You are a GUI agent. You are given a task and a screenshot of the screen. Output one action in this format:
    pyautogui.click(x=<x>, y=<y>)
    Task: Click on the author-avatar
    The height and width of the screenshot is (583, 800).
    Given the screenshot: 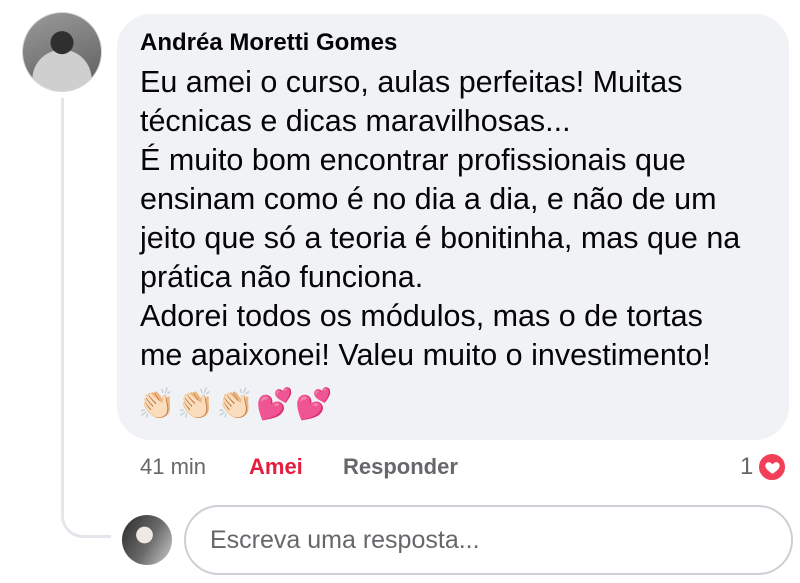 What is the action you would take?
    pyautogui.click(x=62, y=52)
    